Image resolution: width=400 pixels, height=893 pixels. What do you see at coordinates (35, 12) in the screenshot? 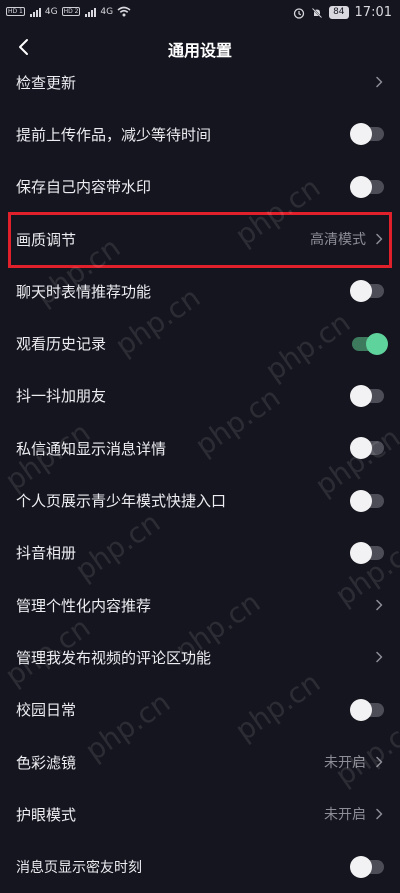
I see `signal-icon` at bounding box center [35, 12].